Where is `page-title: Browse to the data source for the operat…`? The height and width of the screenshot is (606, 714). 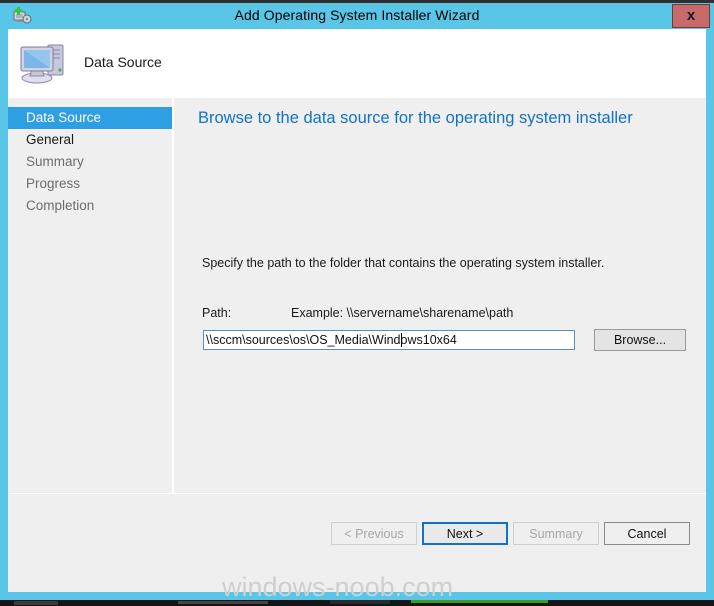
page-title: Browse to the data source for the operat… is located at coordinates (415, 118).